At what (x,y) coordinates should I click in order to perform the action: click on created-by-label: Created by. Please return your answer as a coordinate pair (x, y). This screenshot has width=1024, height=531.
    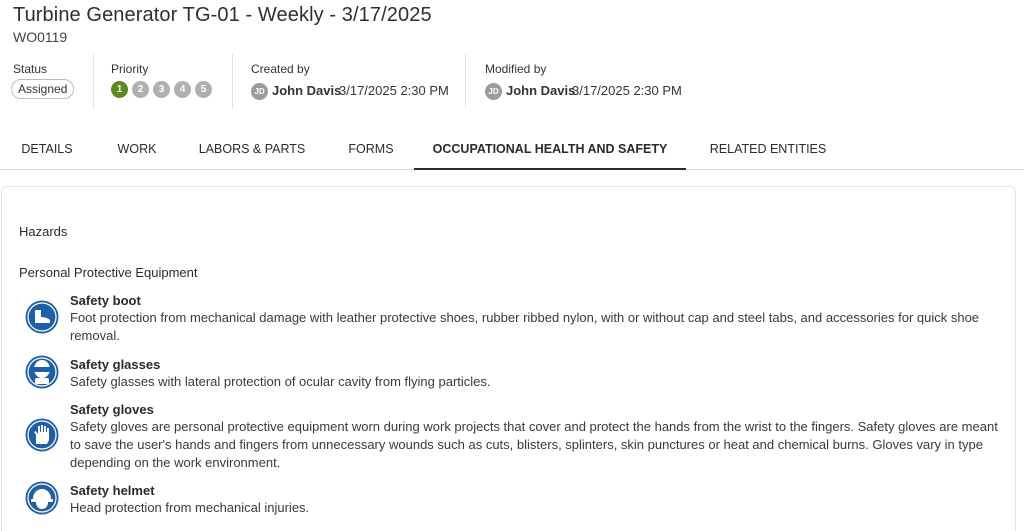
    Looking at the image, I should click on (280, 69).